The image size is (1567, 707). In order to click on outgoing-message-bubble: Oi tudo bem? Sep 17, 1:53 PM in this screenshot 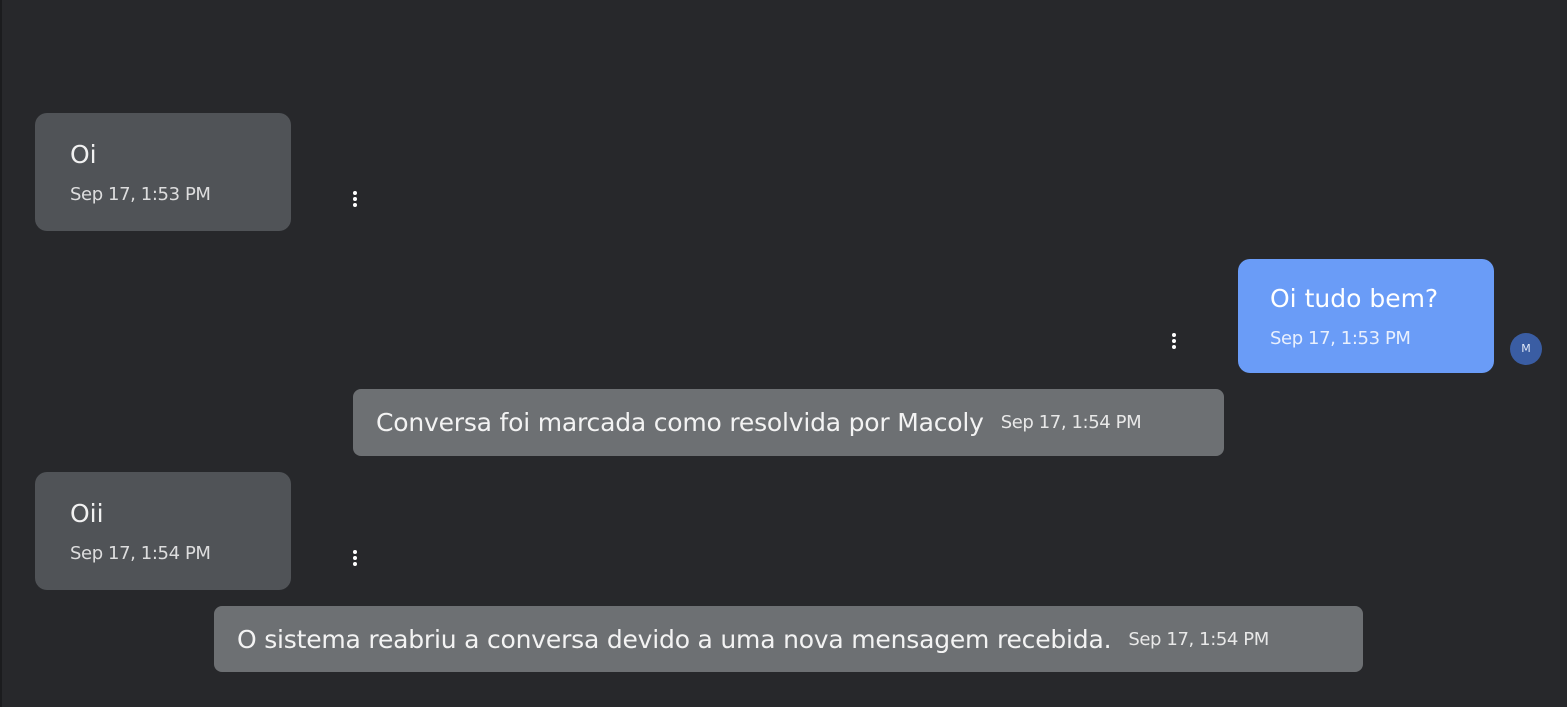, I will do `click(1366, 316)`.